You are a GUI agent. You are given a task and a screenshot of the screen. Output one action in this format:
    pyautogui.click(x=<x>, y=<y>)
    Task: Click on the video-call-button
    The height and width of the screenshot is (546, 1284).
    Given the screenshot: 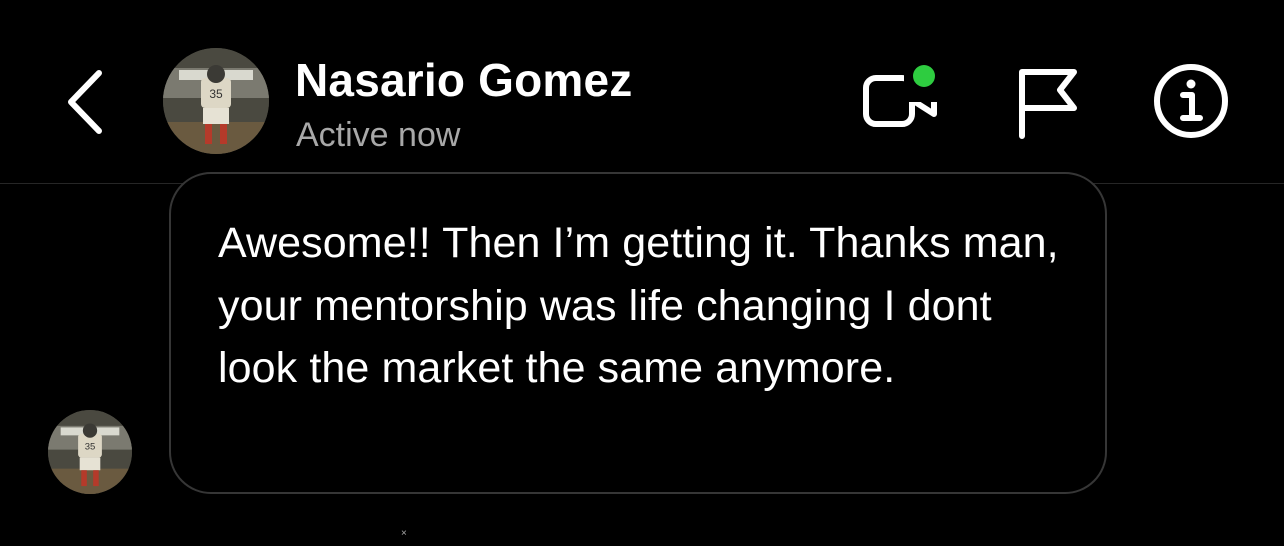 What is the action you would take?
    pyautogui.click(x=902, y=100)
    